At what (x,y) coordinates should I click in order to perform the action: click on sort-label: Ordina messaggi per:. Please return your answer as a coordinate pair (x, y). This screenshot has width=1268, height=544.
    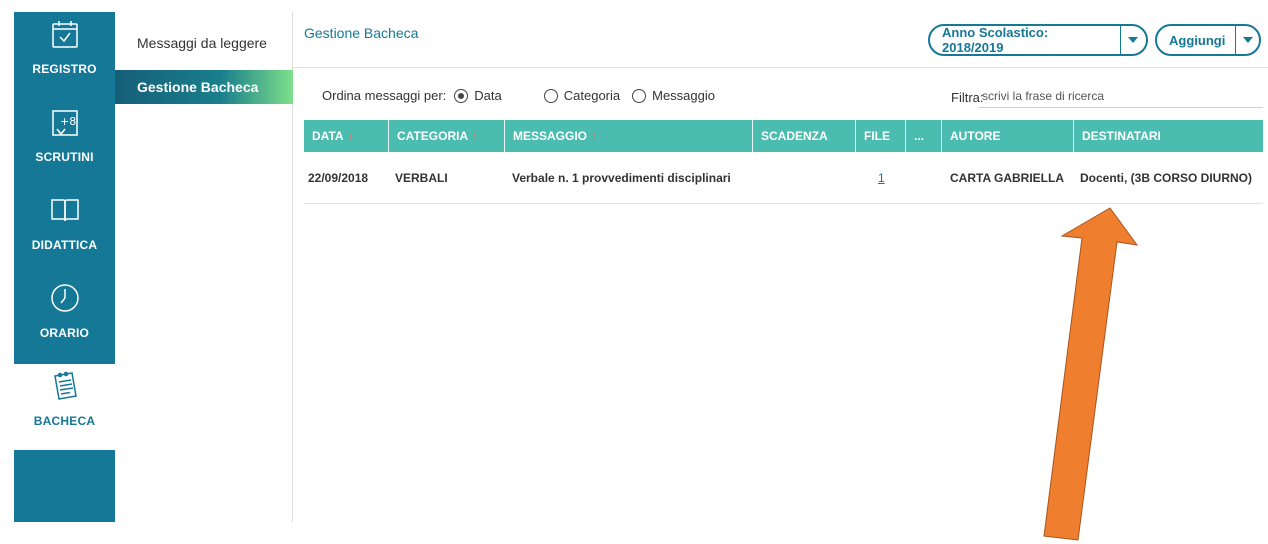
    Looking at the image, I should click on (384, 95).